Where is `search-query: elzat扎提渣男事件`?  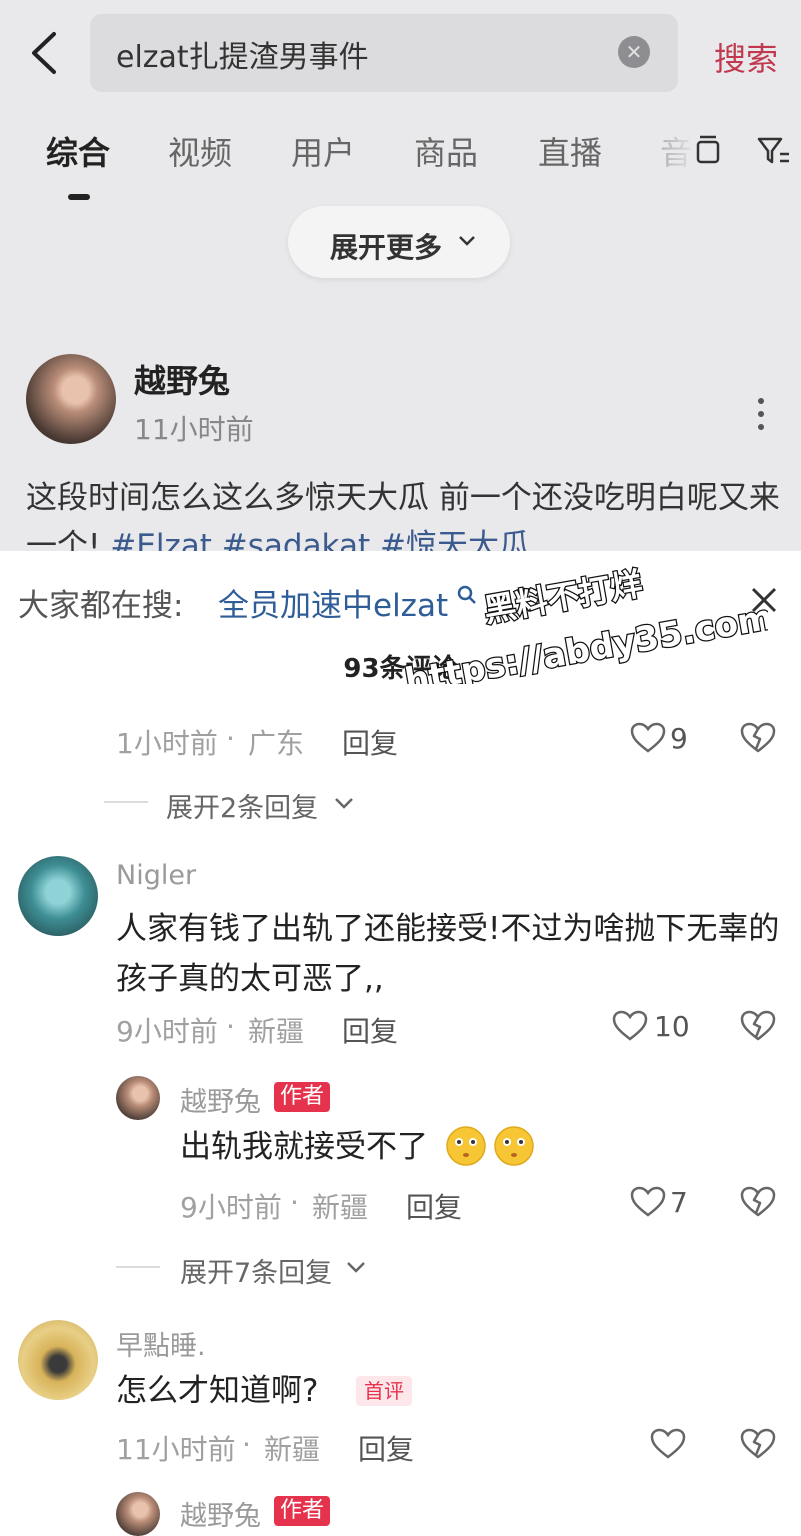
search-query: elzat扎提渣男事件 is located at coordinates (242, 57).